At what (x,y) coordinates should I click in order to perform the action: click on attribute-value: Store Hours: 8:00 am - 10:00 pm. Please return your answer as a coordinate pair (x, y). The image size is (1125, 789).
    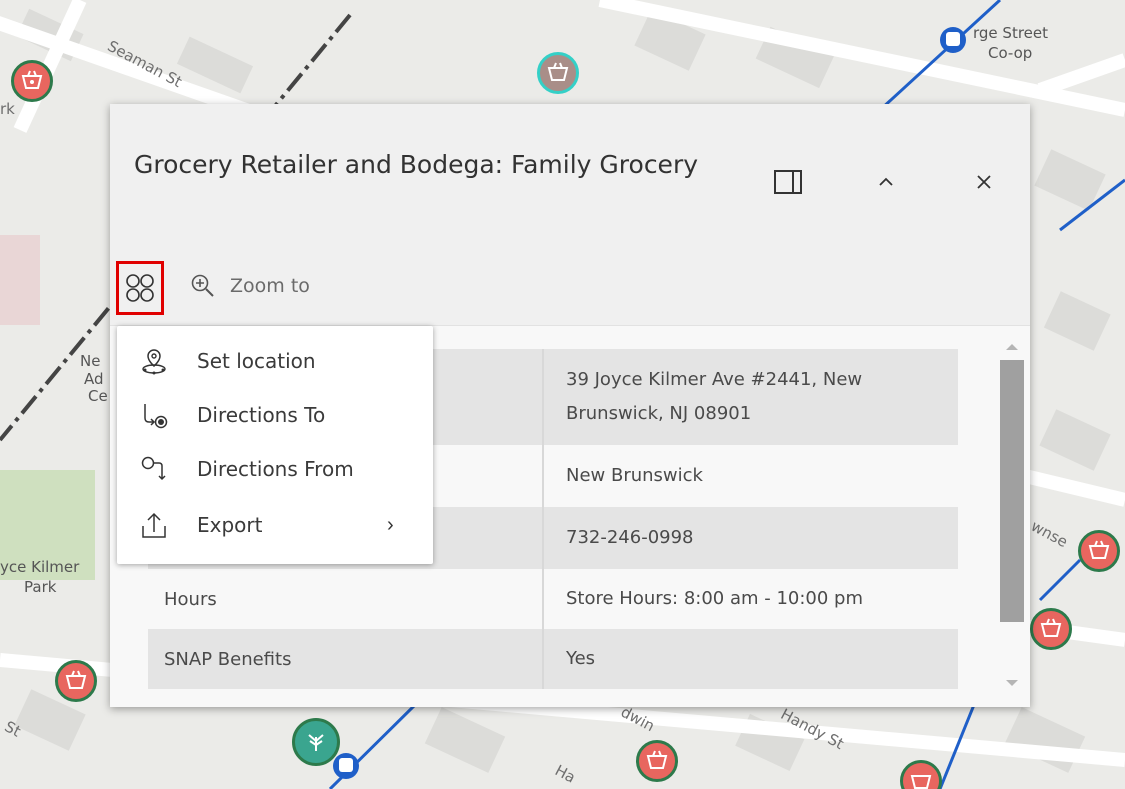
    Looking at the image, I should click on (715, 598).